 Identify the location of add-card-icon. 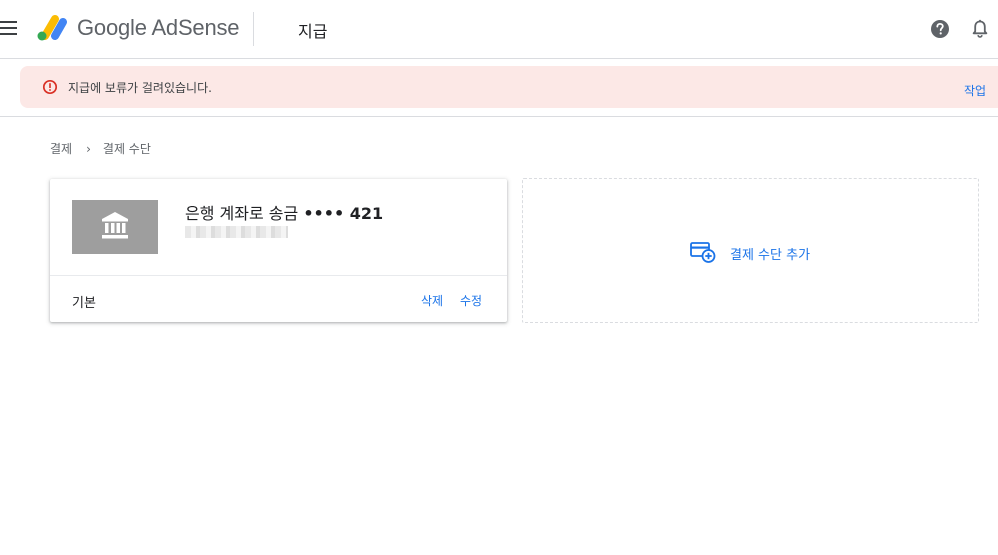
(703, 252).